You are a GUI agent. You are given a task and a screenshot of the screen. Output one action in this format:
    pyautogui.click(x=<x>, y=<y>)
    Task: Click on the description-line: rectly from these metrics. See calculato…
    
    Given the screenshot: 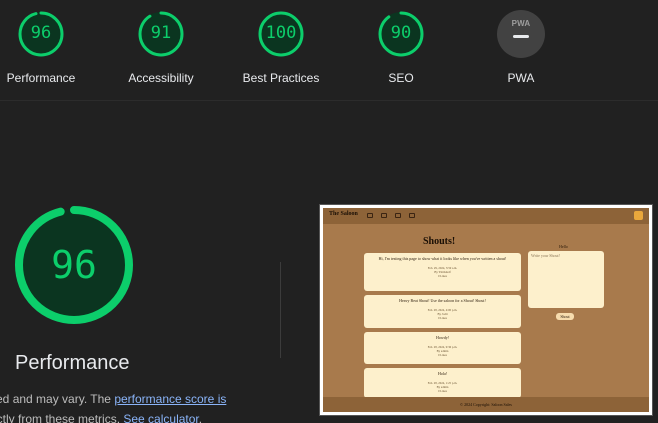 What is the action you would take?
    pyautogui.click(x=128, y=416)
    